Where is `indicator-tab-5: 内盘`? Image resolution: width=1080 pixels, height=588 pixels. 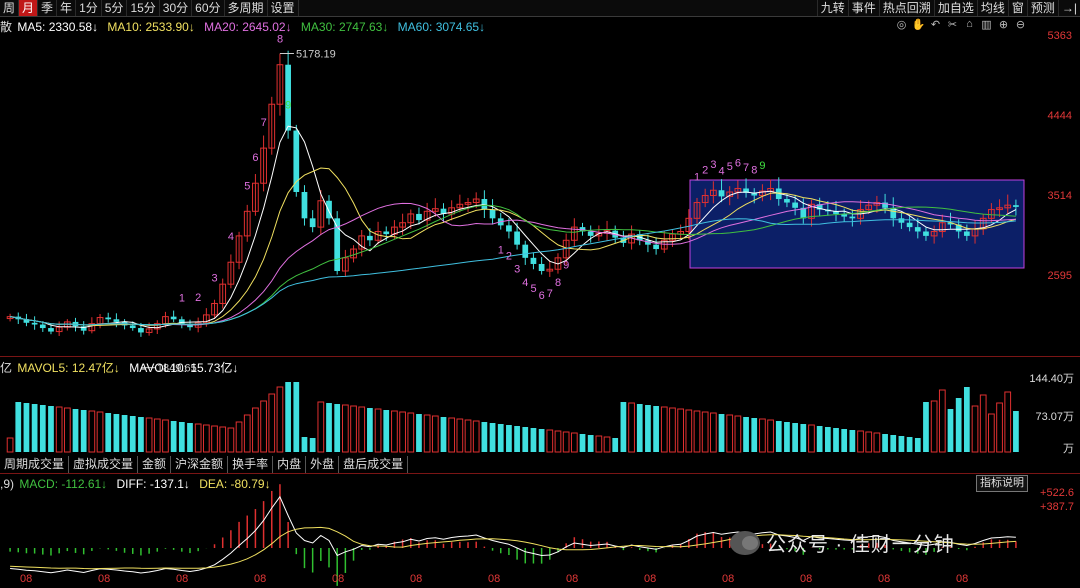
indicator-tab-5: 内盘 is located at coordinates (290, 464).